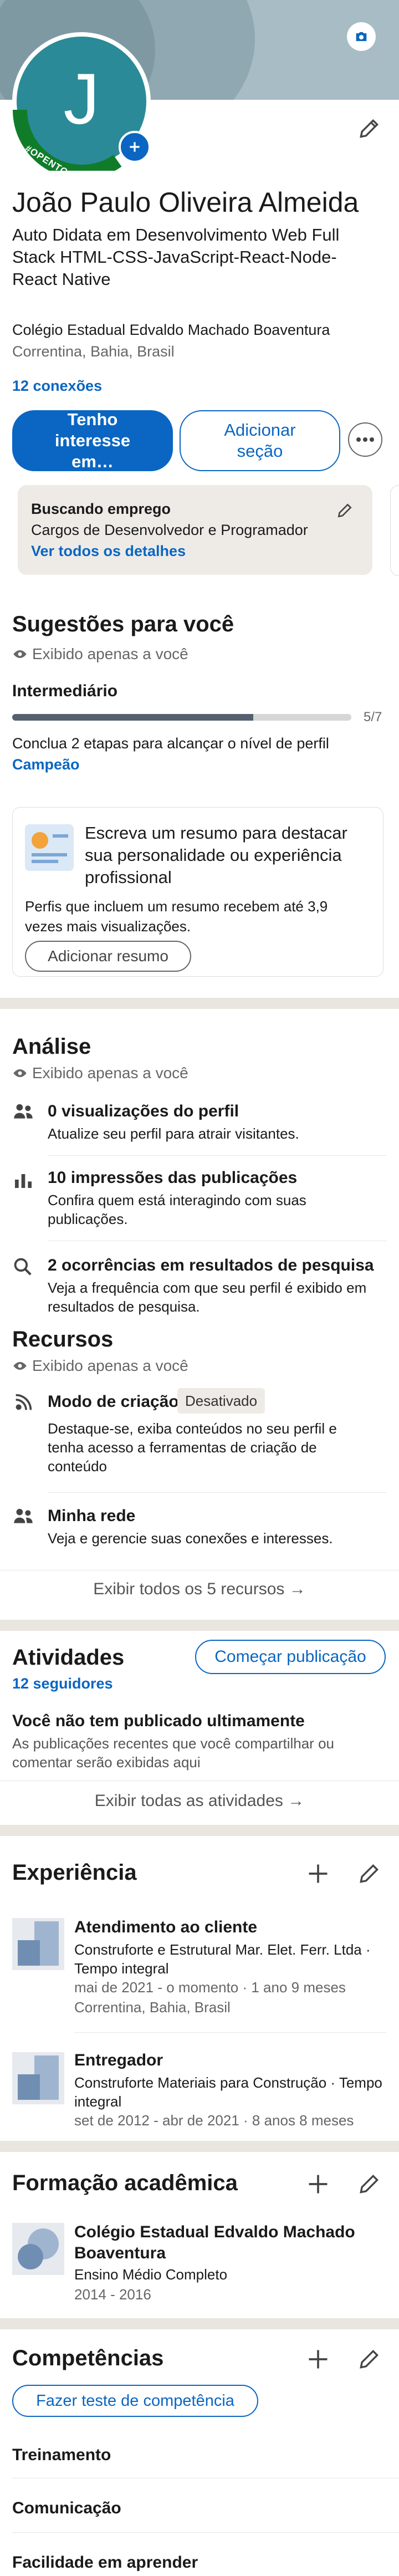 The height and width of the screenshot is (2576, 399). I want to click on next-card-peek, so click(394, 530).